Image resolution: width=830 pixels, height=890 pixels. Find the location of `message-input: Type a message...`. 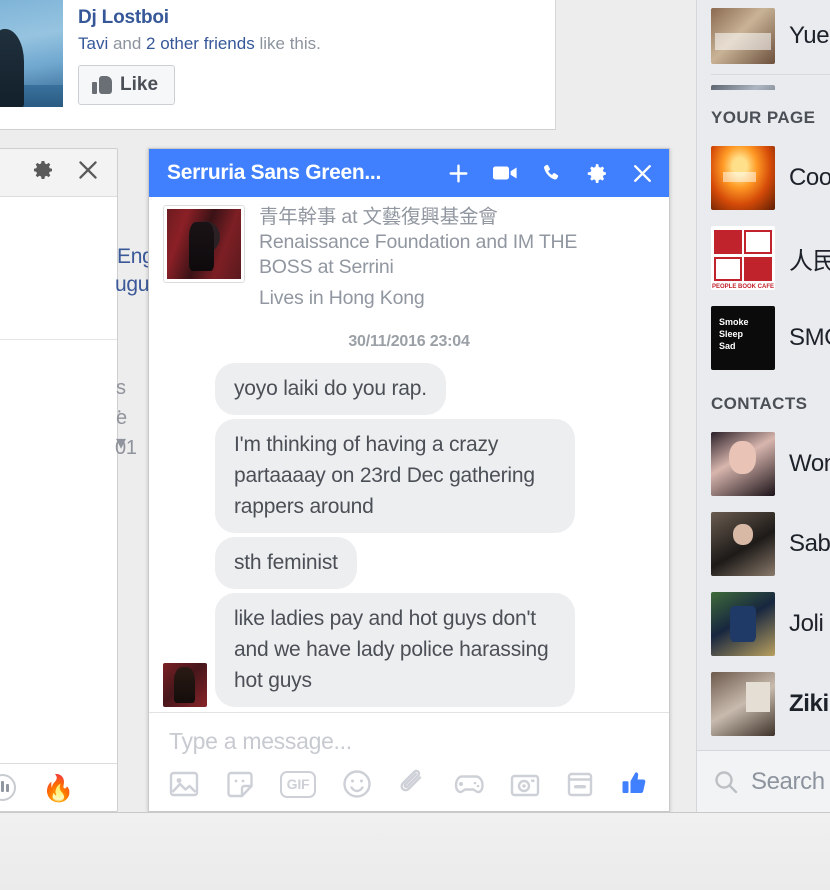

message-input: Type a message... is located at coordinates (409, 747).